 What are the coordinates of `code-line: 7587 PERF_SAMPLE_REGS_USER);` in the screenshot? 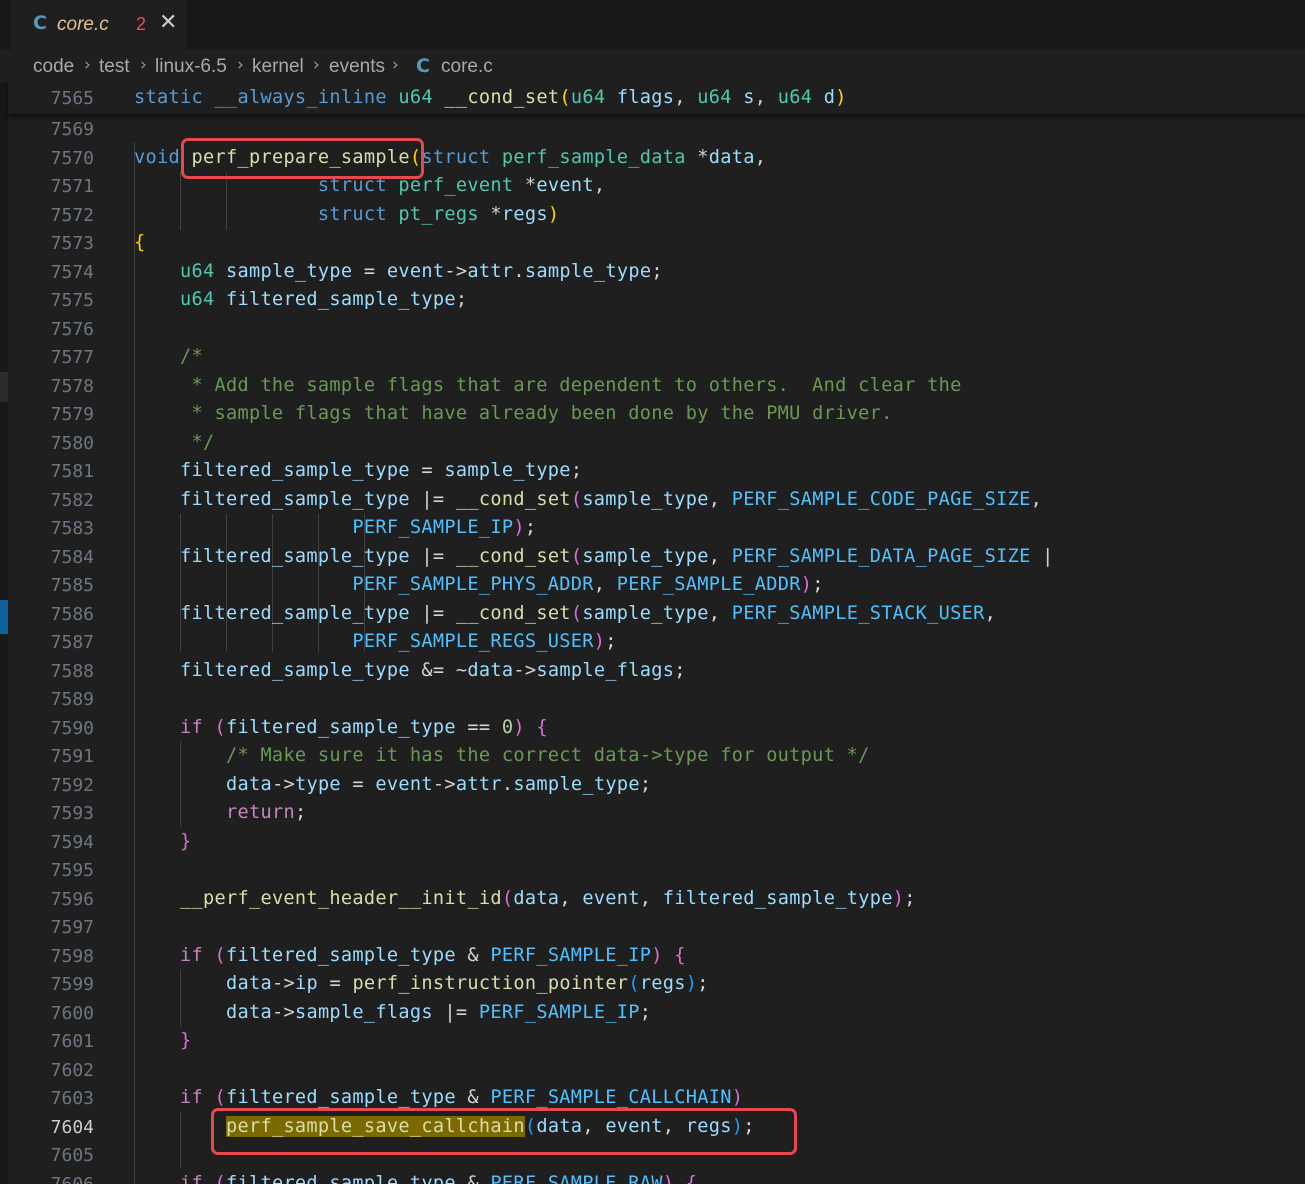 It's located at (656, 642).